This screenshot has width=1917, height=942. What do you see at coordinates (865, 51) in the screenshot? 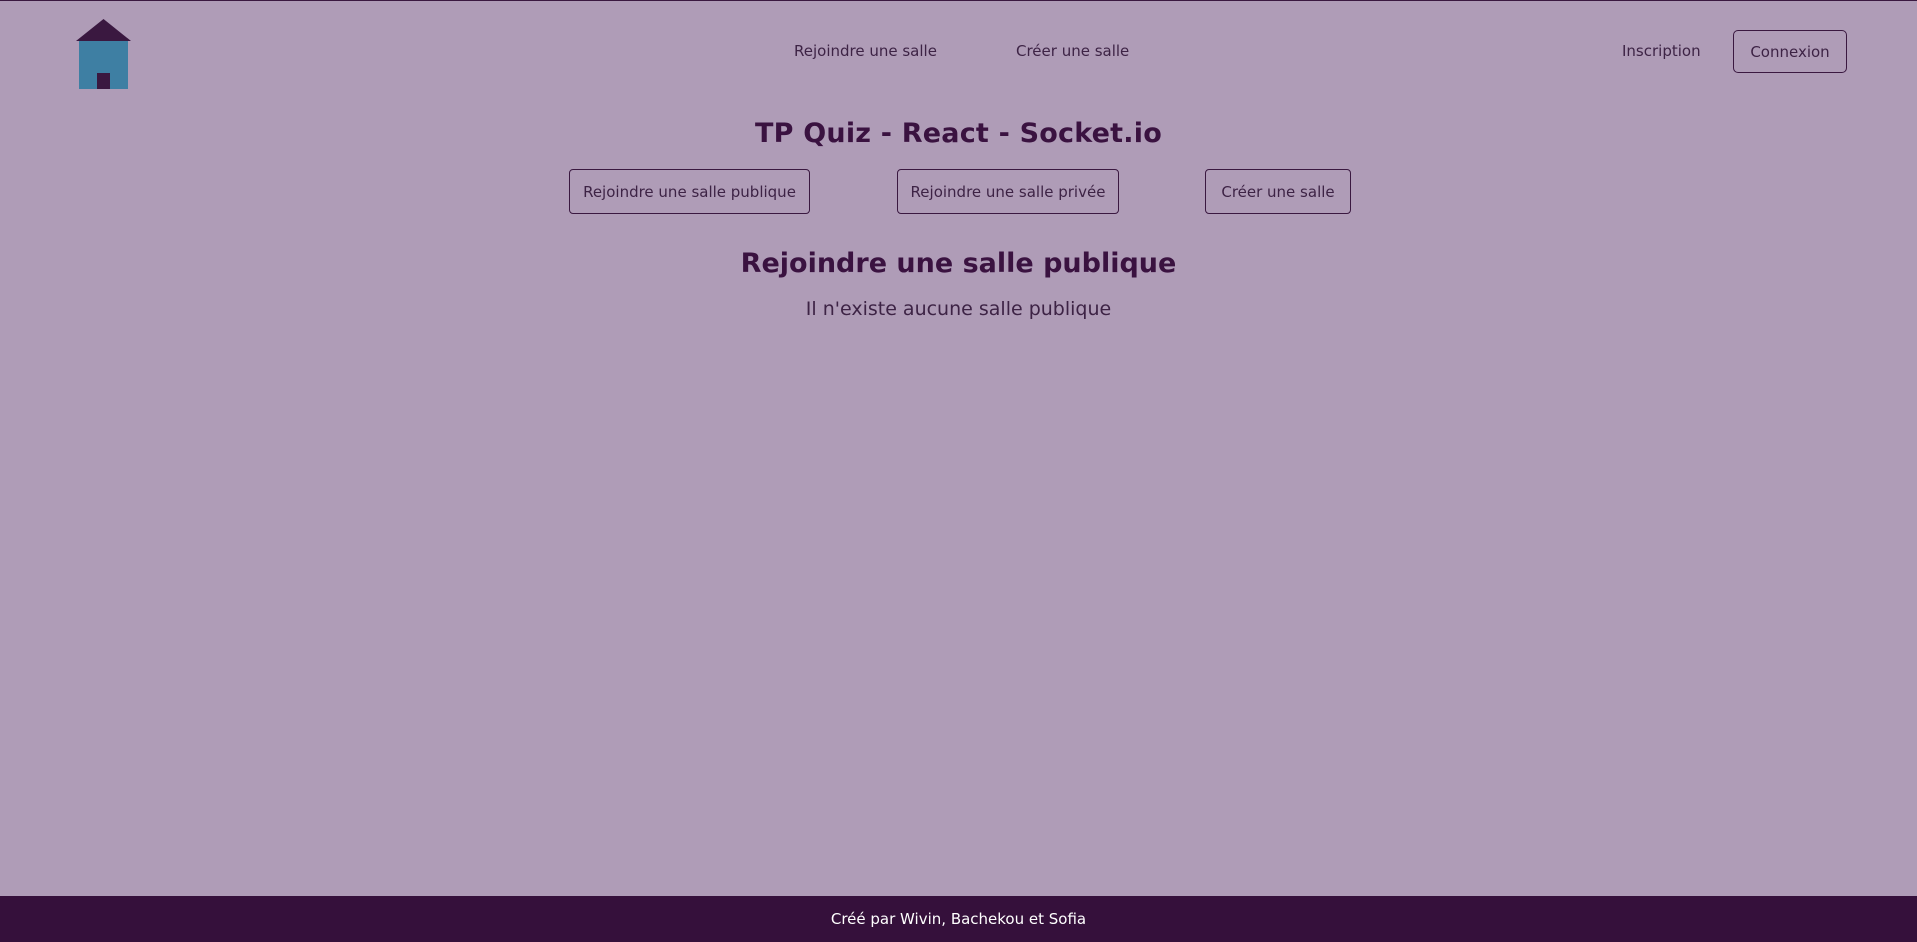
I see `nav-join-room-link: Rejoindre une salle` at bounding box center [865, 51].